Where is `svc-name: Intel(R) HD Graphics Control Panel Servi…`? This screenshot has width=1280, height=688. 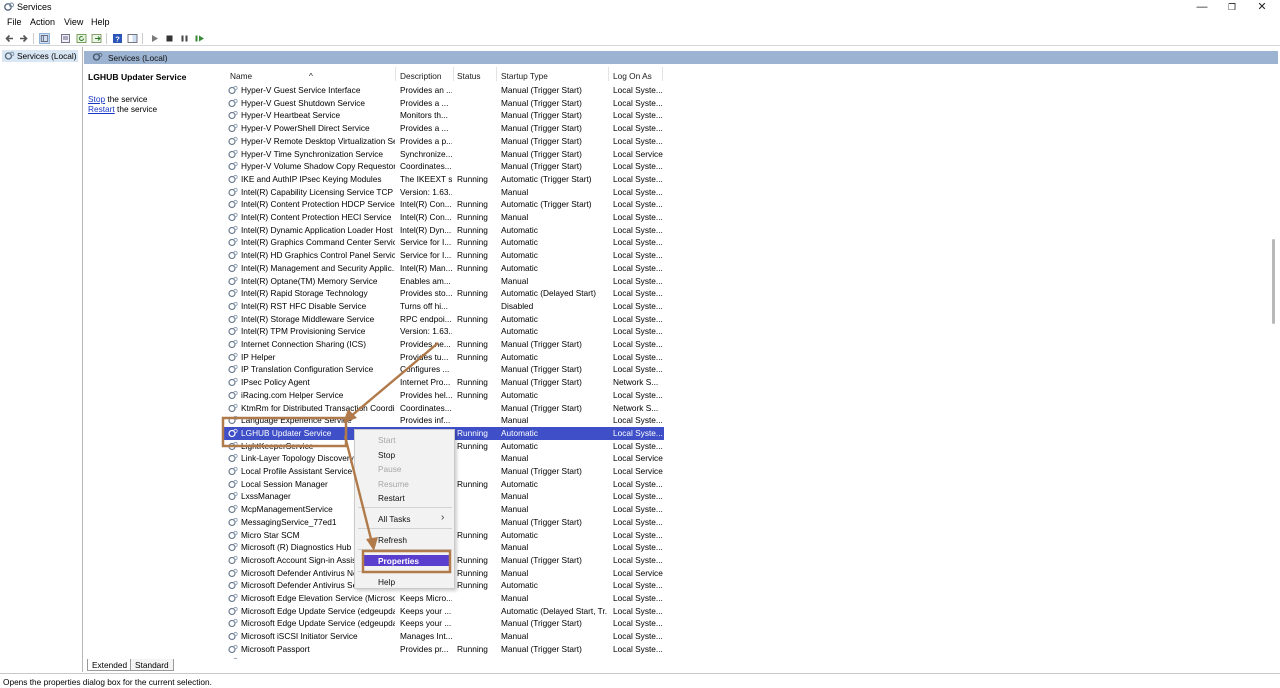
svc-name: Intel(R) HD Graphics Control Panel Servi… is located at coordinates (318, 255).